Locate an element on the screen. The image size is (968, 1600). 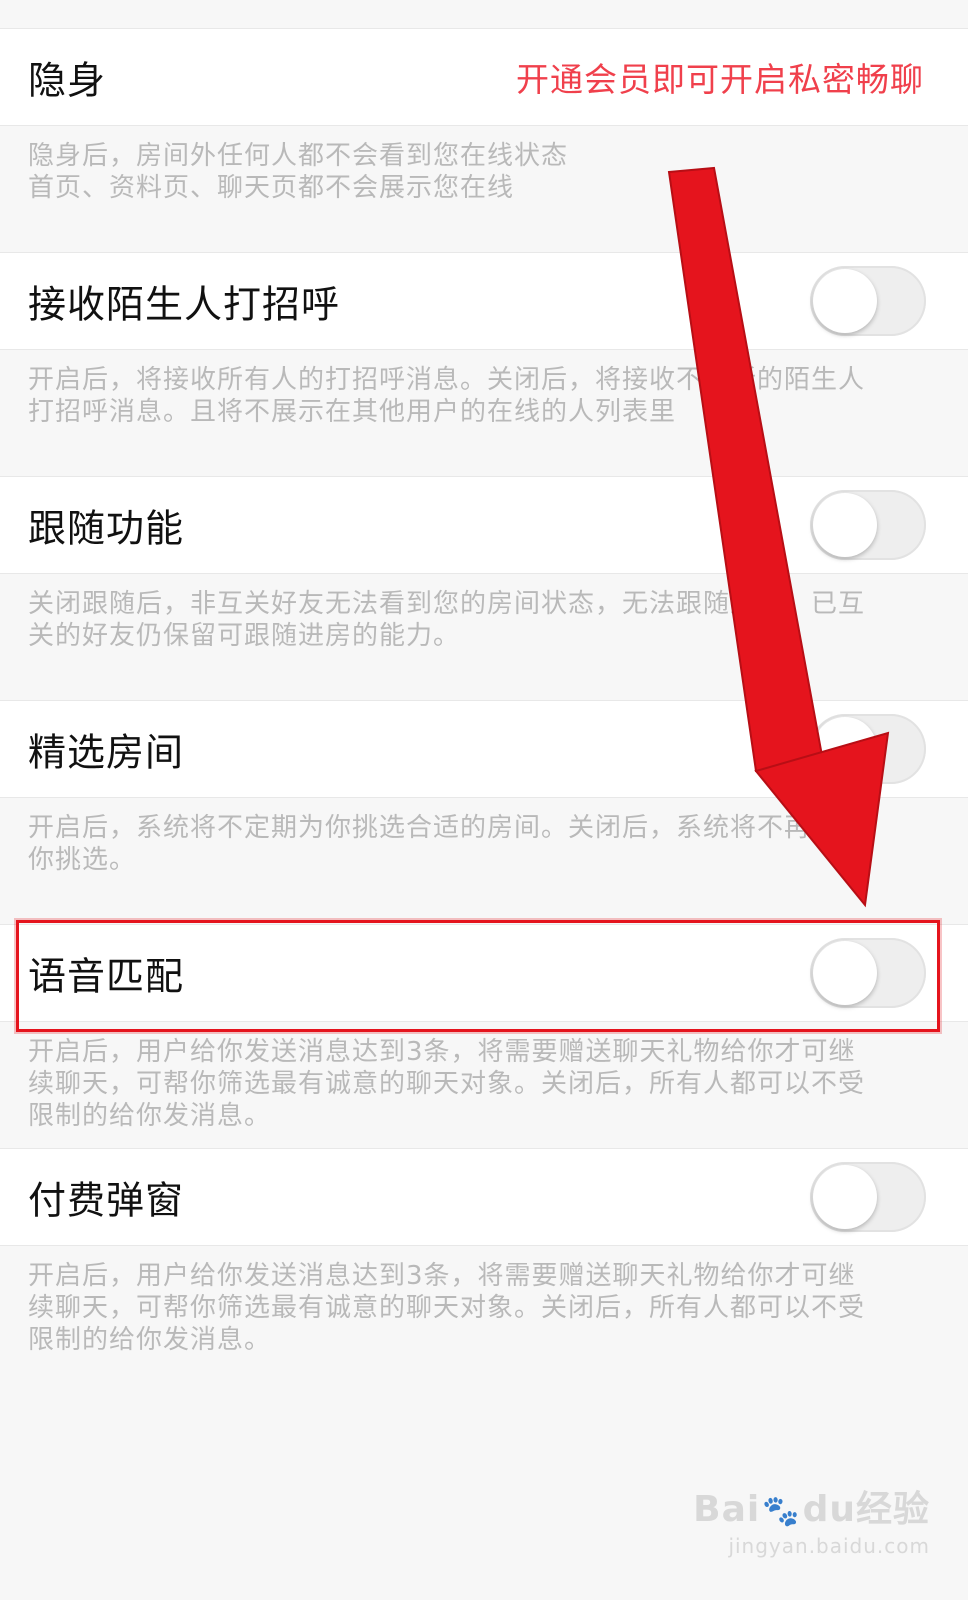
voice-match-toggle is located at coordinates (868, 973).